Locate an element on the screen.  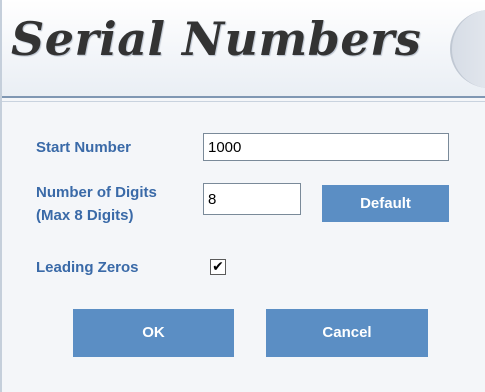
checkmark-icon: ✔ is located at coordinates (218, 267).